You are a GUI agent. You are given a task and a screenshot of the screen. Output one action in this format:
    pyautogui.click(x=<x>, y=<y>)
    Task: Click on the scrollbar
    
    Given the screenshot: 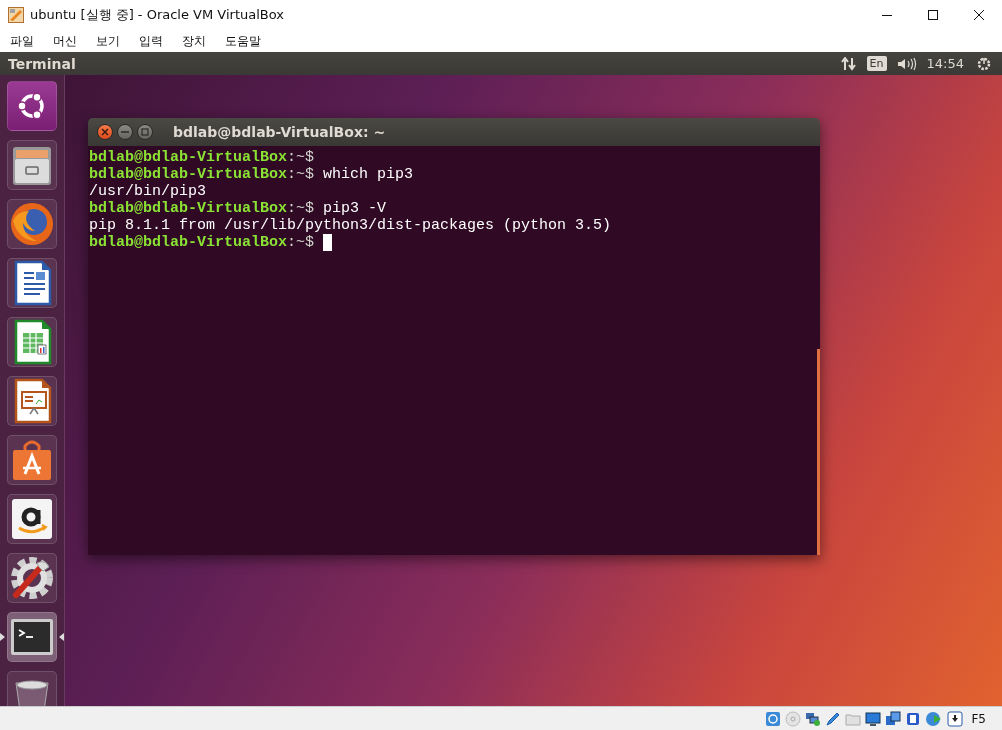 What is the action you would take?
    pyautogui.click(x=818, y=452)
    